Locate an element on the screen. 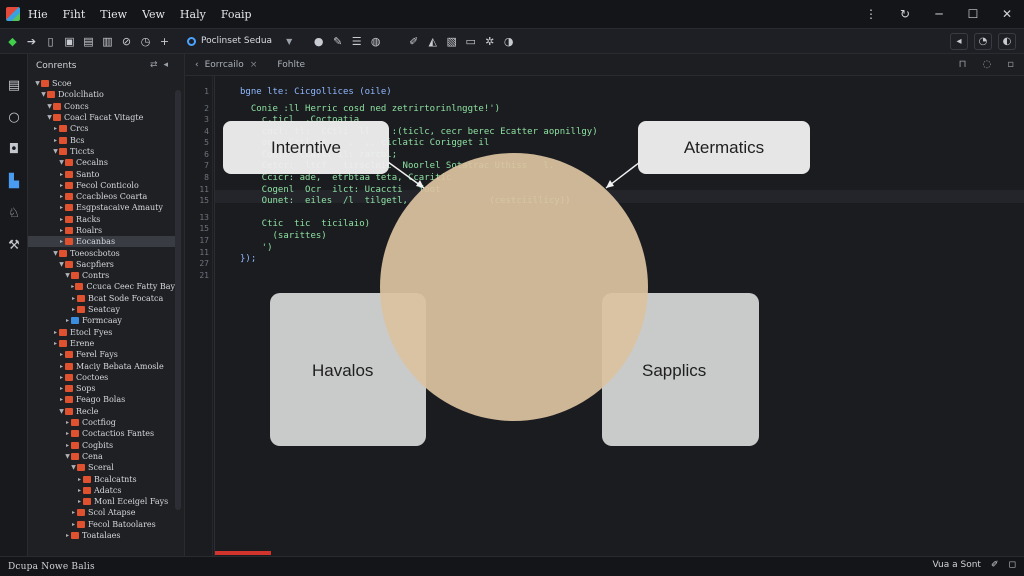  node-top-left-label: Interntive is located at coordinates (306, 147).